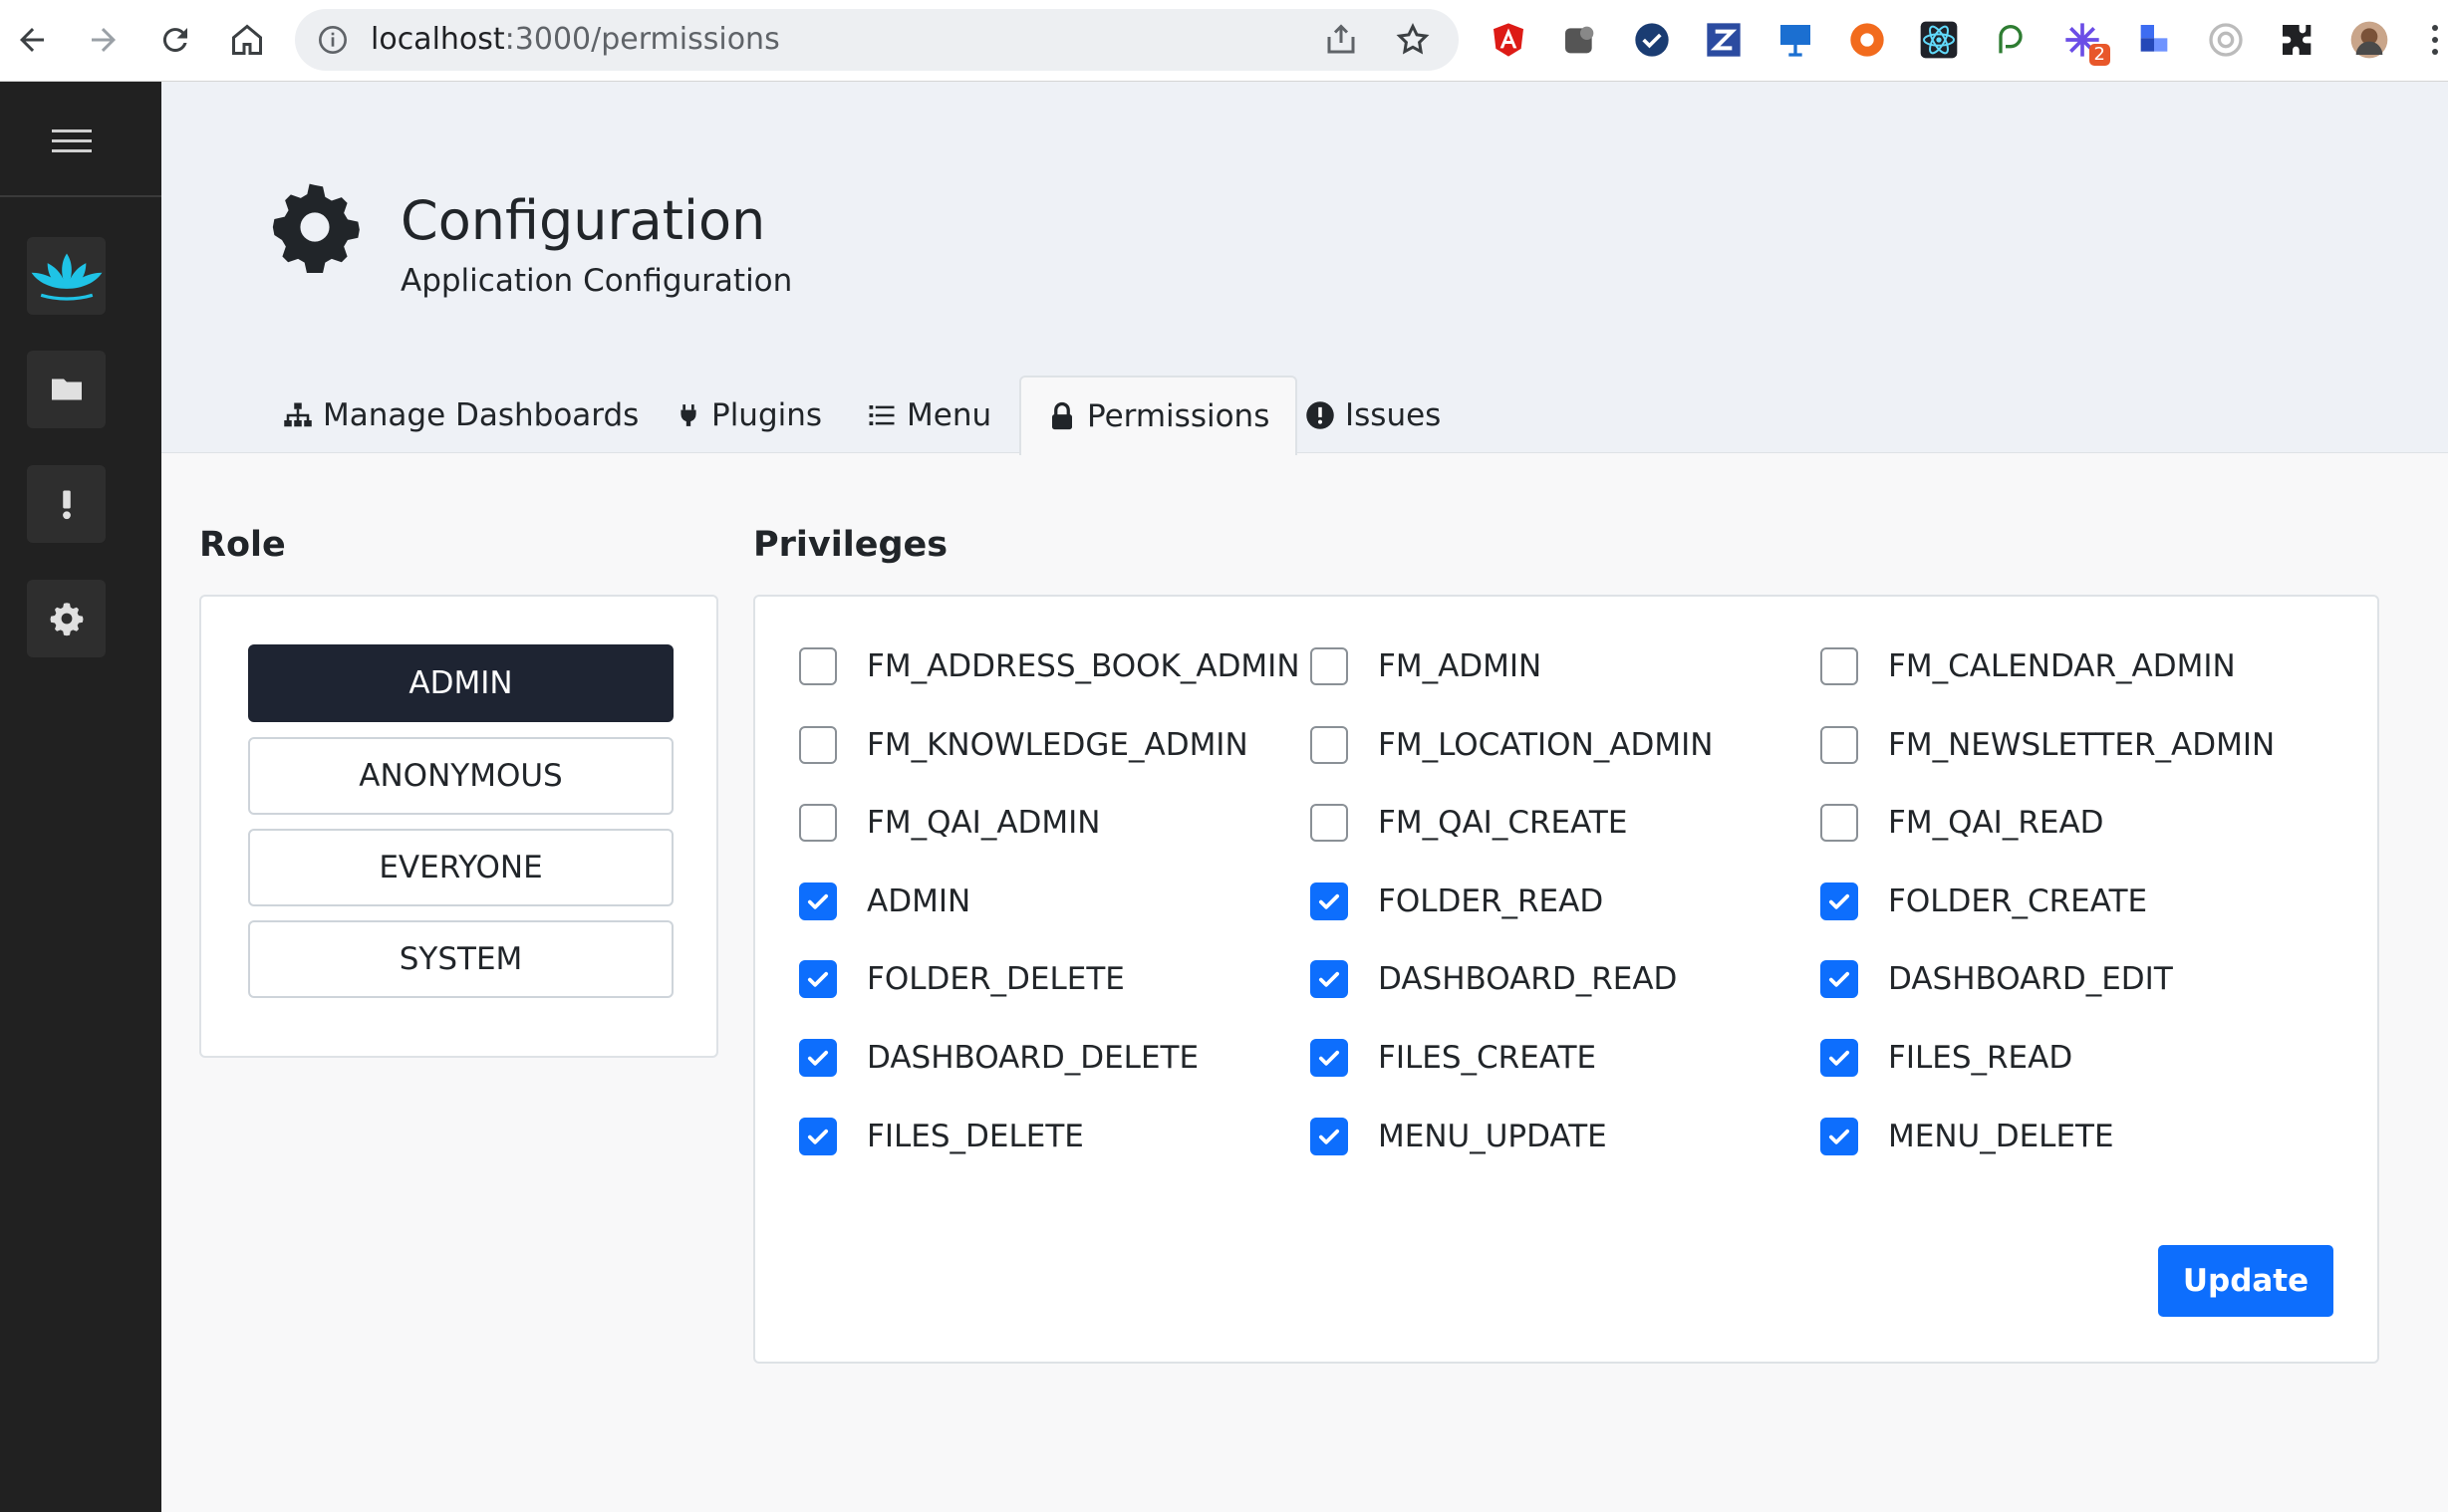  I want to click on role-button-admin: ADMIN, so click(461, 683).